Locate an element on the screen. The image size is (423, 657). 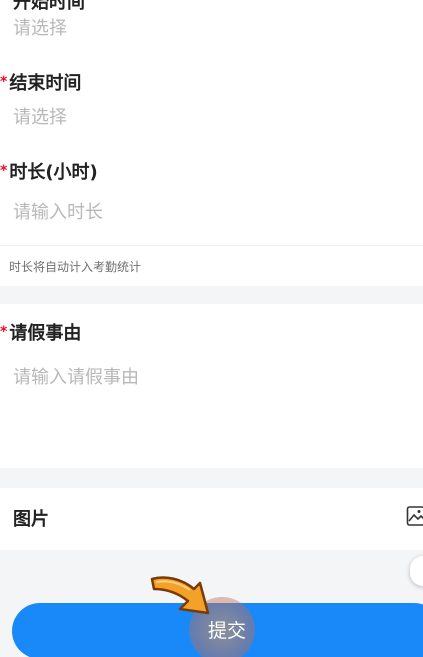
start-time-picker: 请选择 is located at coordinates (40, 27).